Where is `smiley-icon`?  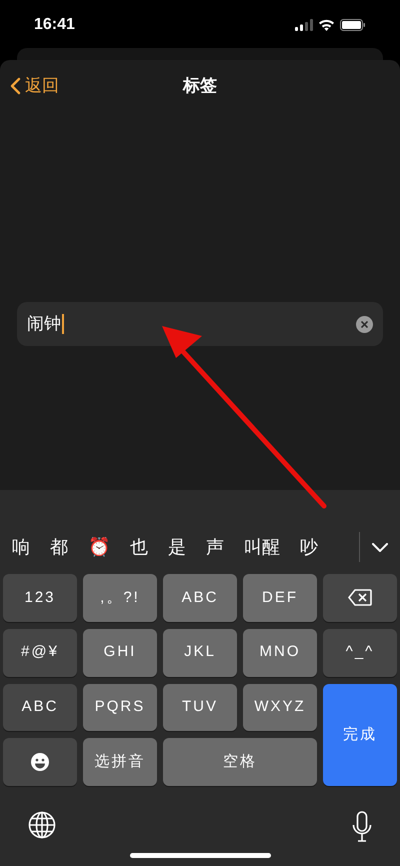 smiley-icon is located at coordinates (40, 762).